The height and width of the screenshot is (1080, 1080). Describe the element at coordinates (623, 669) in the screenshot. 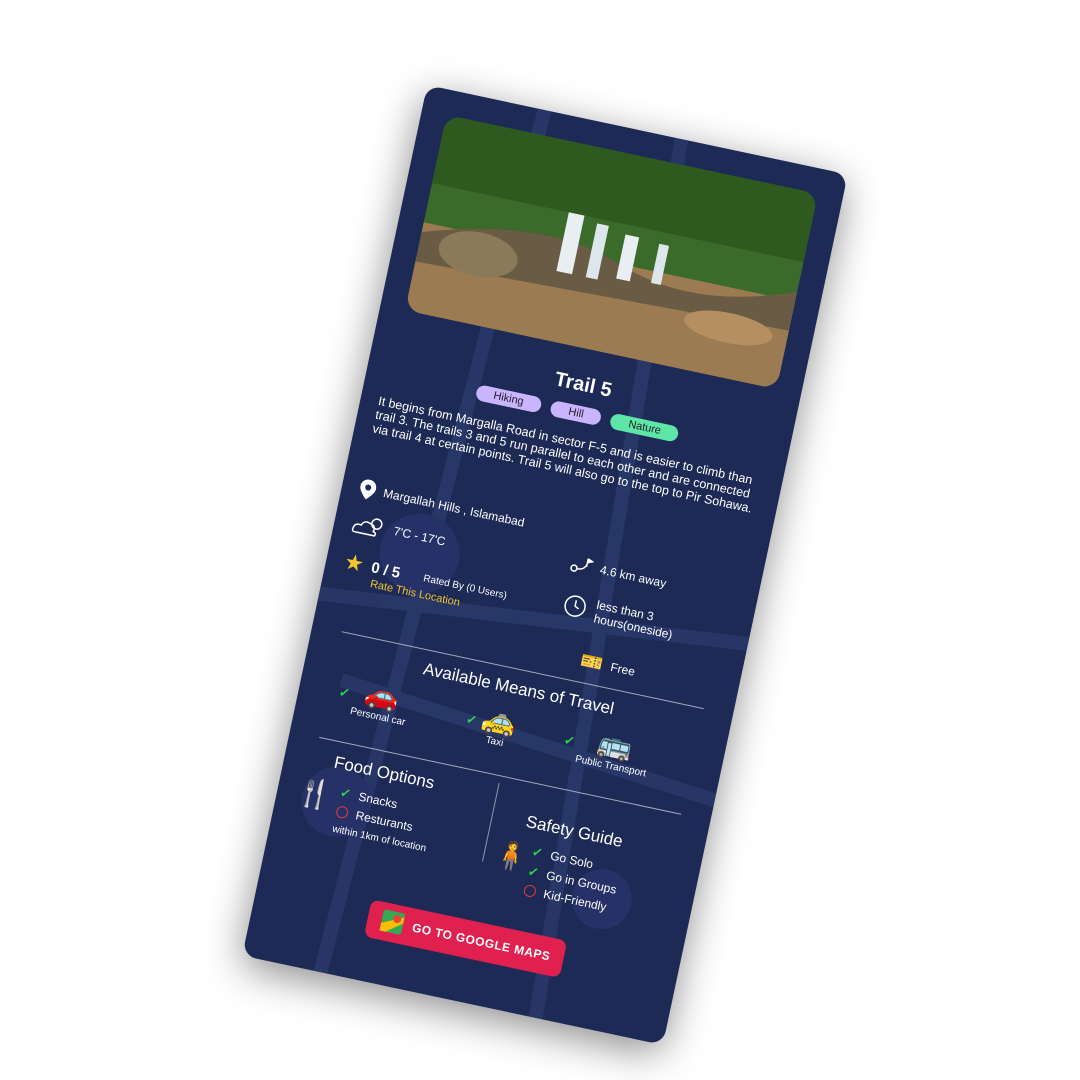

I see `price-text: Free` at that location.